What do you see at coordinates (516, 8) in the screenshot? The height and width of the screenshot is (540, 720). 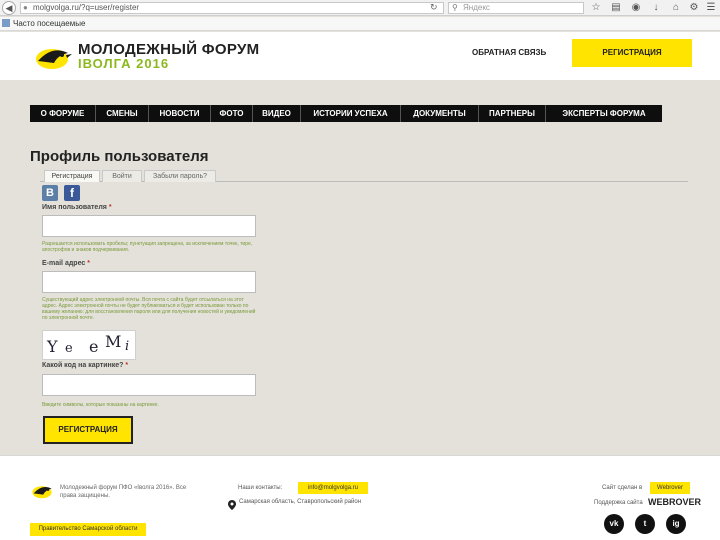 I see `browser-search-input: ⚲ Яндекс` at bounding box center [516, 8].